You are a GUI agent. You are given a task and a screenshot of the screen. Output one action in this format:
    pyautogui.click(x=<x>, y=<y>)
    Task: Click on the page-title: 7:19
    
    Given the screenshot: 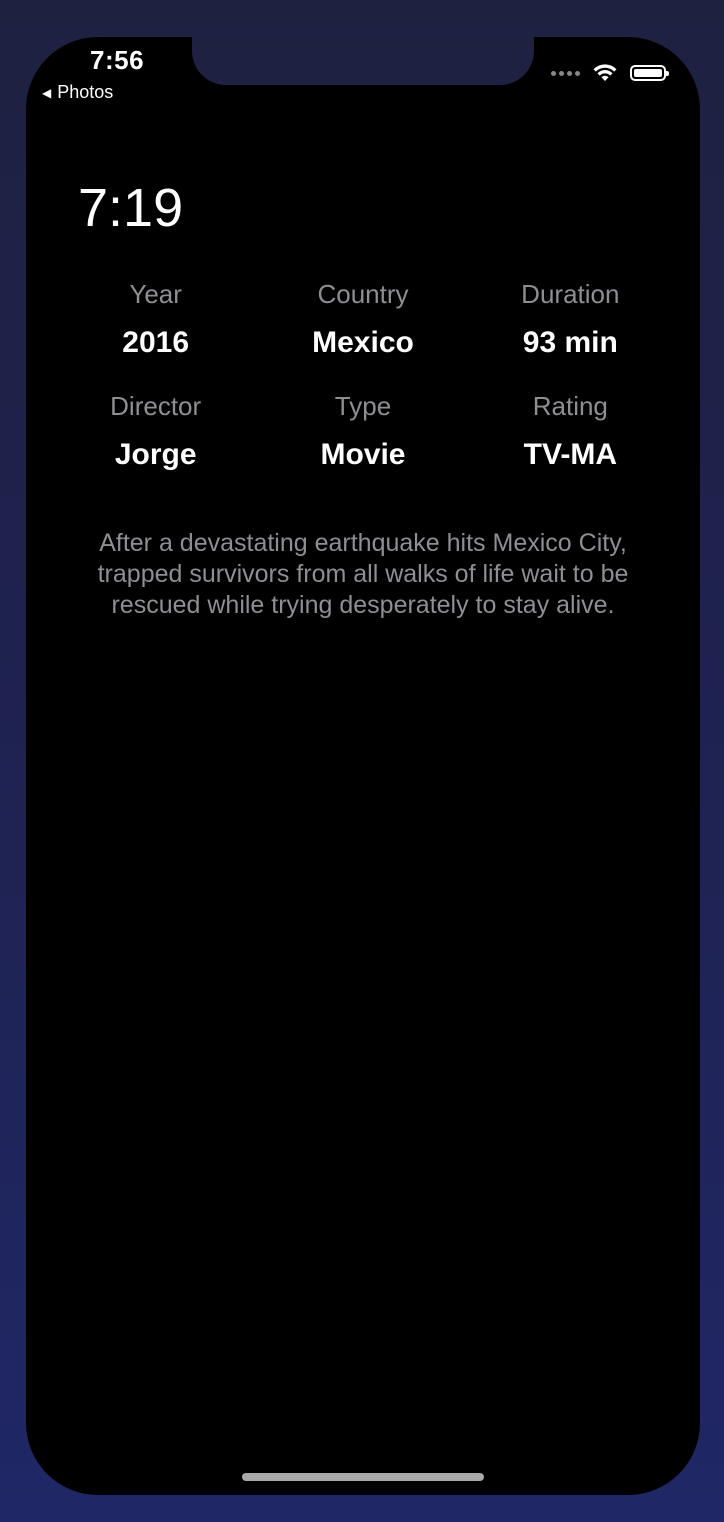 What is the action you would take?
    pyautogui.click(x=131, y=208)
    